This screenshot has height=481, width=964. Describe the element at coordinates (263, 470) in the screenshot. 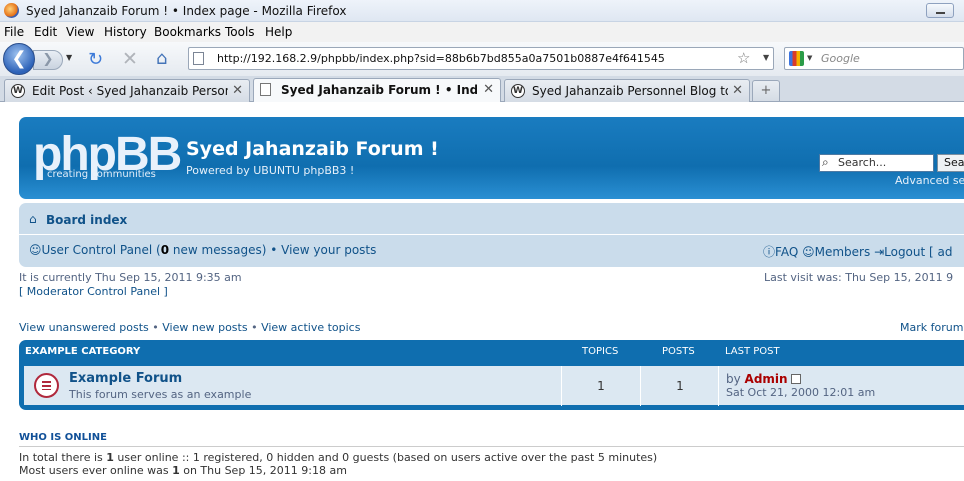

I see `most-online-suffix: on Thu Sep 15, 2011 9:18 am` at that location.